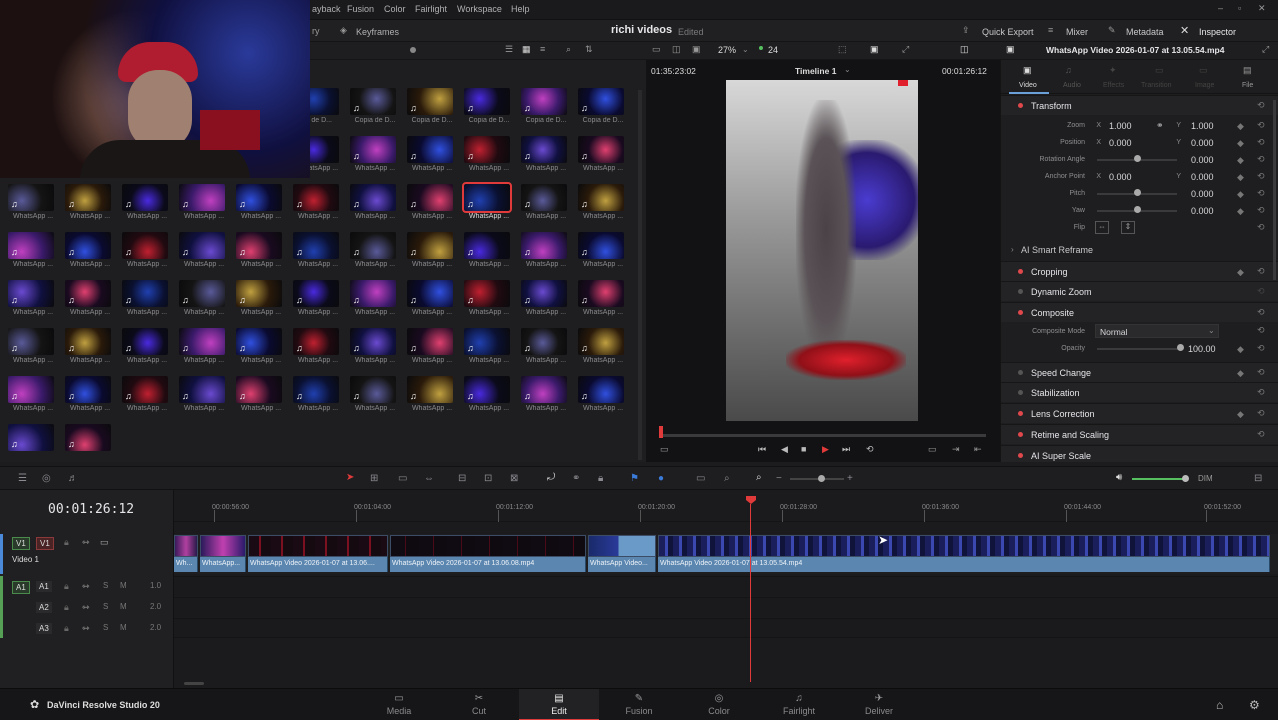 This screenshot has height=720, width=1278. What do you see at coordinates (1120, 143) in the screenshot?
I see `position-x-field: 0.000` at bounding box center [1120, 143].